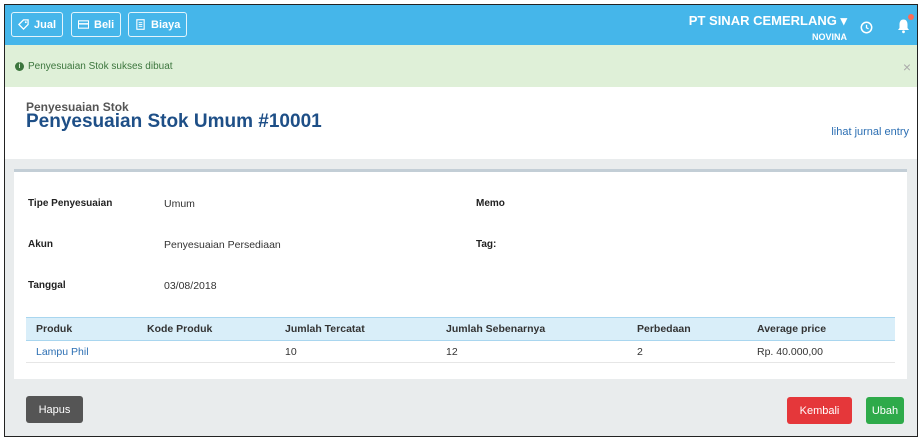 This screenshot has height=439, width=922. Describe the element at coordinates (104, 24) in the screenshot. I see `nav-beli-label: Beli` at that location.